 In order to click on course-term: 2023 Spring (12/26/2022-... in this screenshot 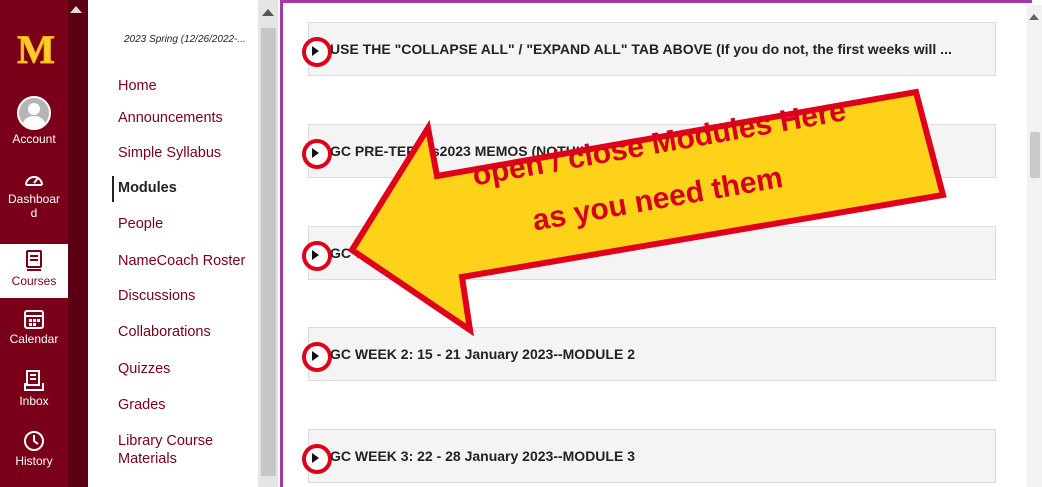, I will do `click(185, 39)`.